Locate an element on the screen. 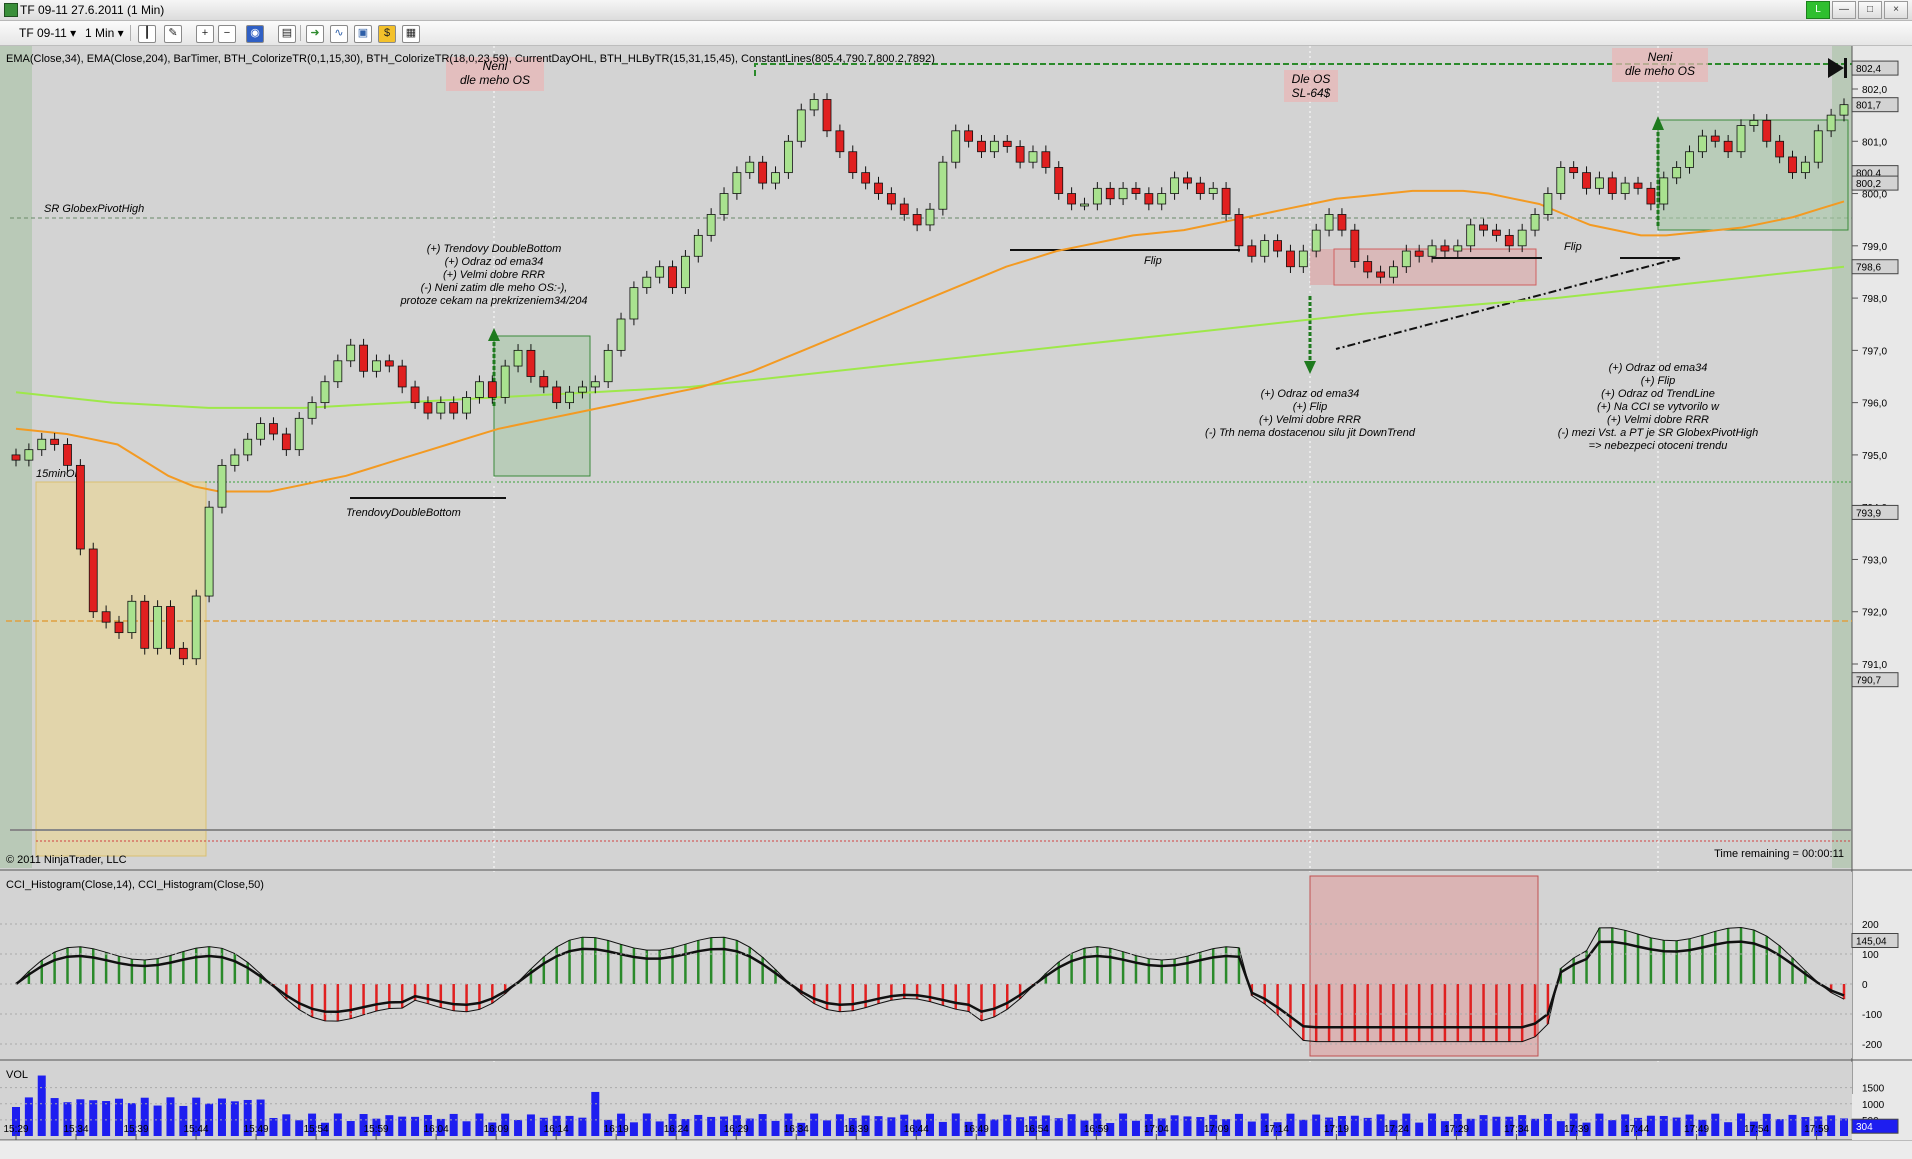 Image resolution: width=1912 pixels, height=1159 pixels. note1-line: (+) Odraz od ema34 is located at coordinates (494, 262).